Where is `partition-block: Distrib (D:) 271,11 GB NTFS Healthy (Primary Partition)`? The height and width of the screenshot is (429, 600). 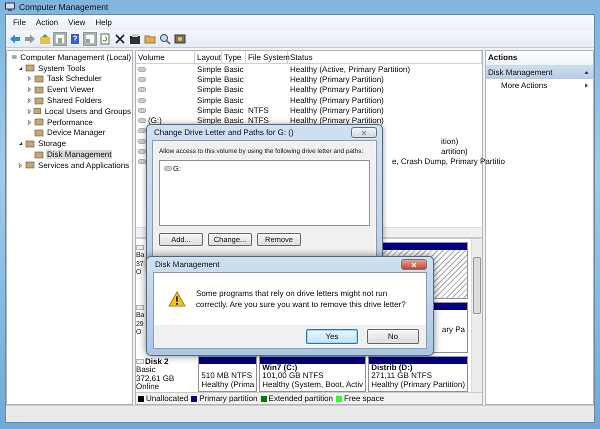 partition-block: Distrib (D:) 271,11 GB NTFS Healthy (Primary Partition) is located at coordinates (418, 374).